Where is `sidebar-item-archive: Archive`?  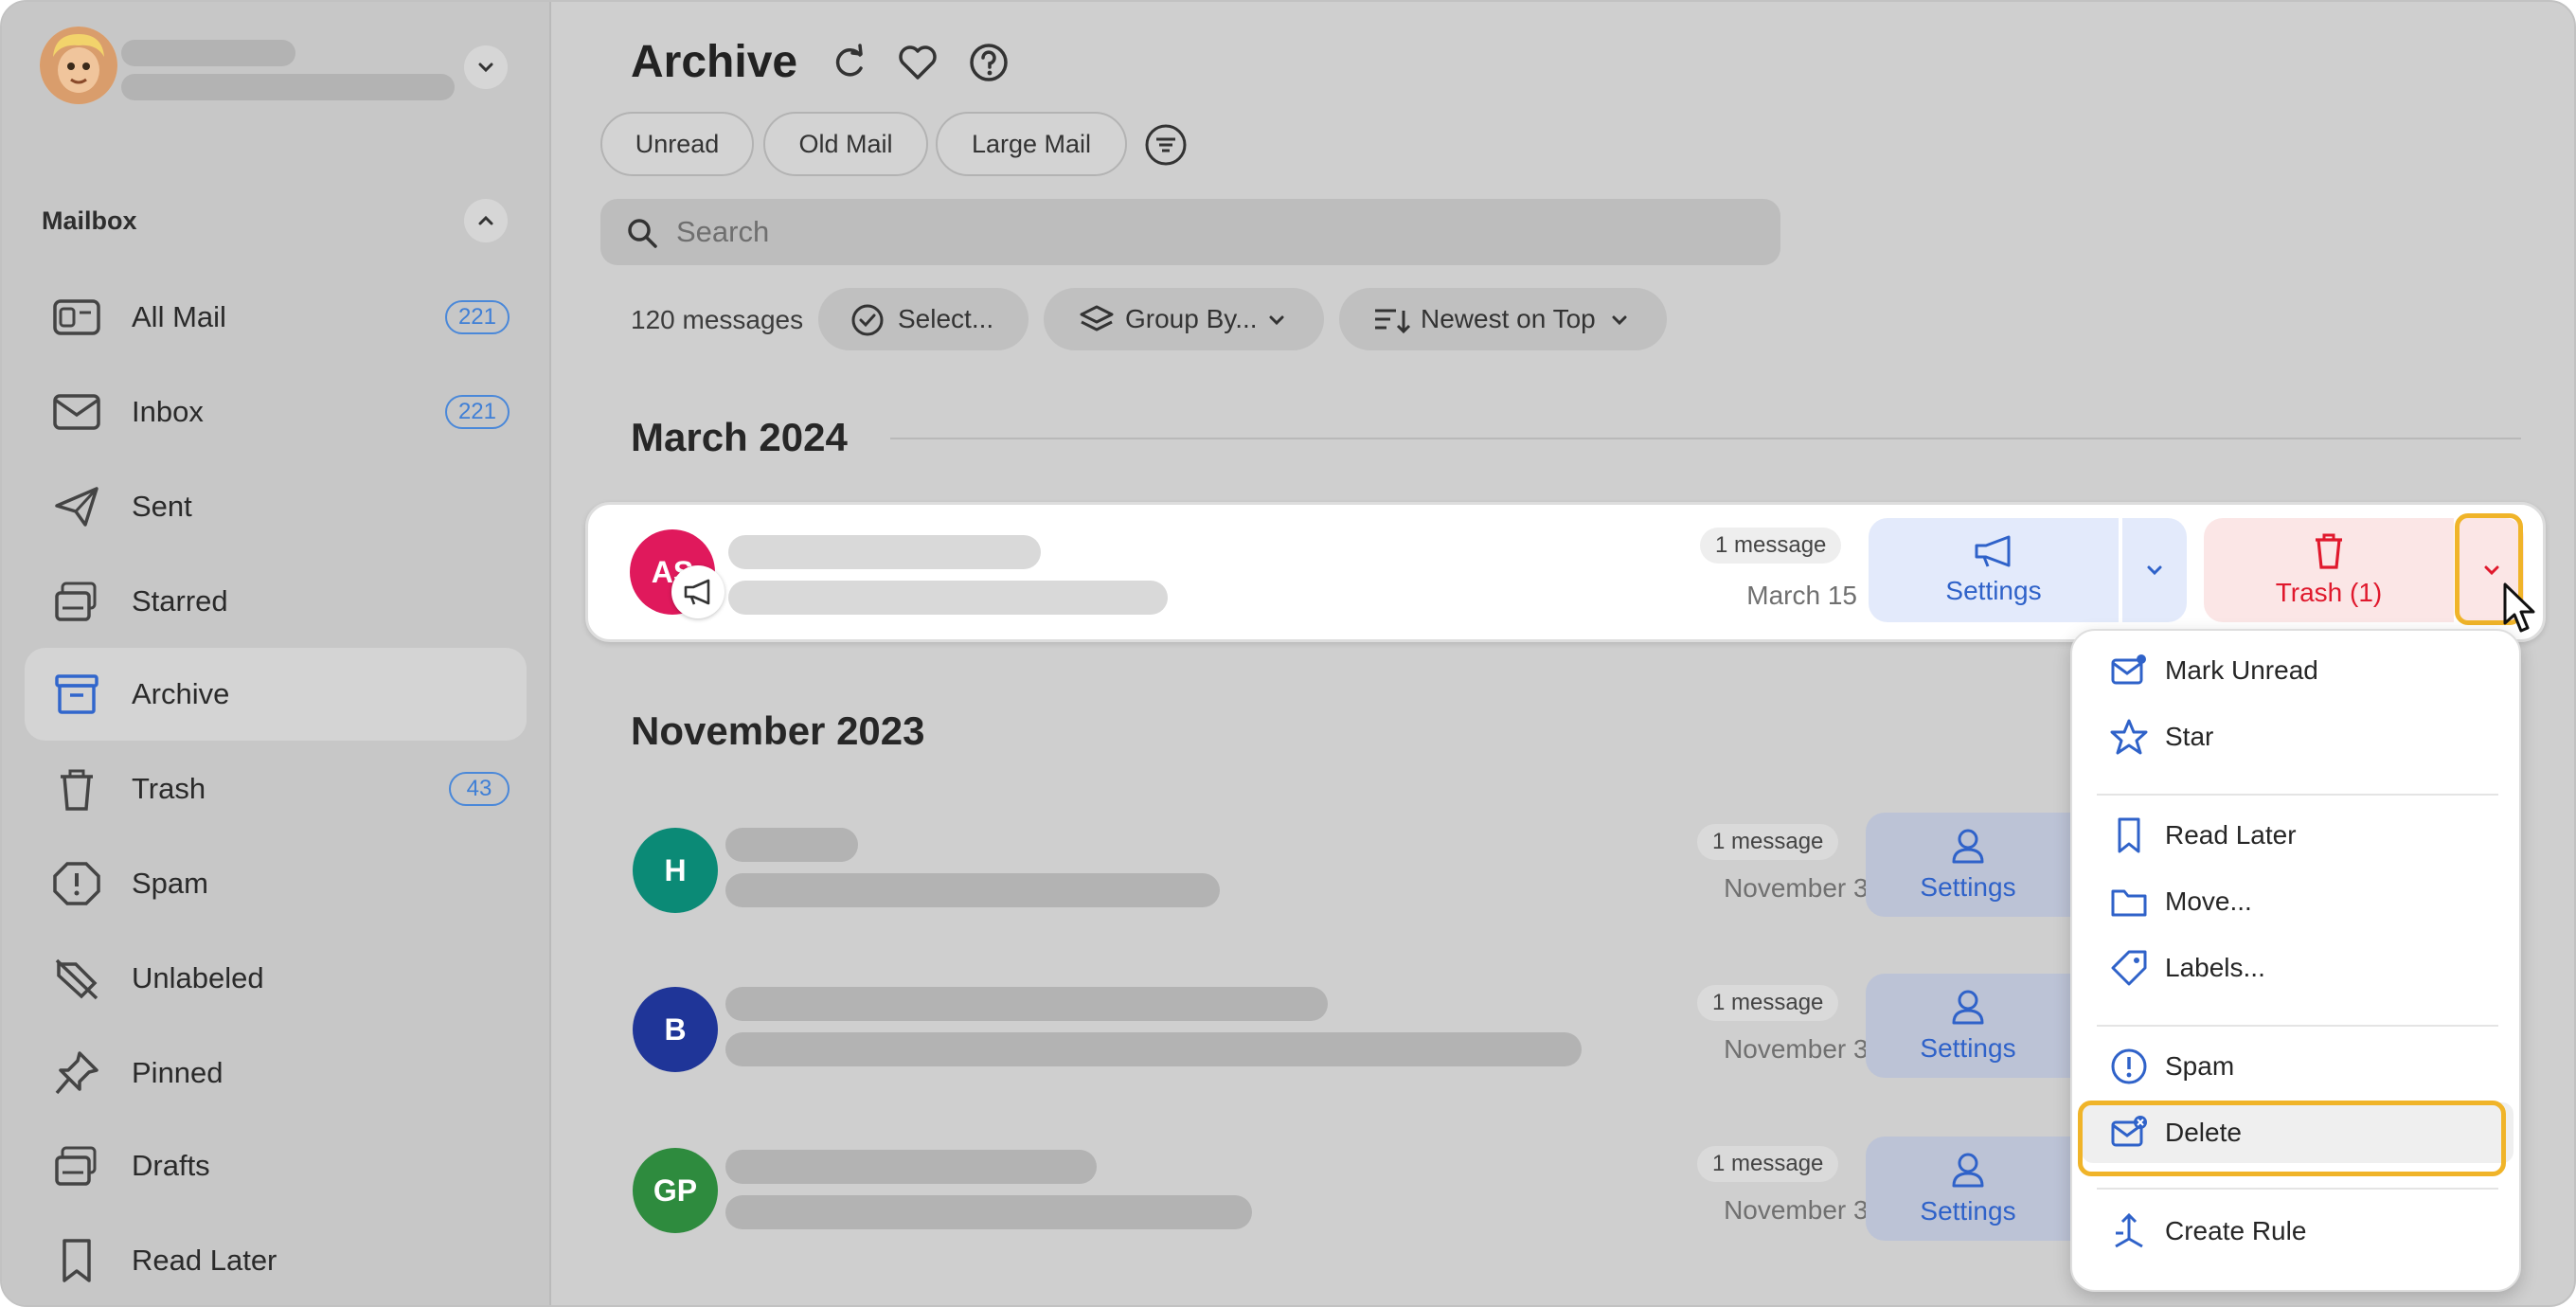 sidebar-item-archive: Archive is located at coordinates (276, 694).